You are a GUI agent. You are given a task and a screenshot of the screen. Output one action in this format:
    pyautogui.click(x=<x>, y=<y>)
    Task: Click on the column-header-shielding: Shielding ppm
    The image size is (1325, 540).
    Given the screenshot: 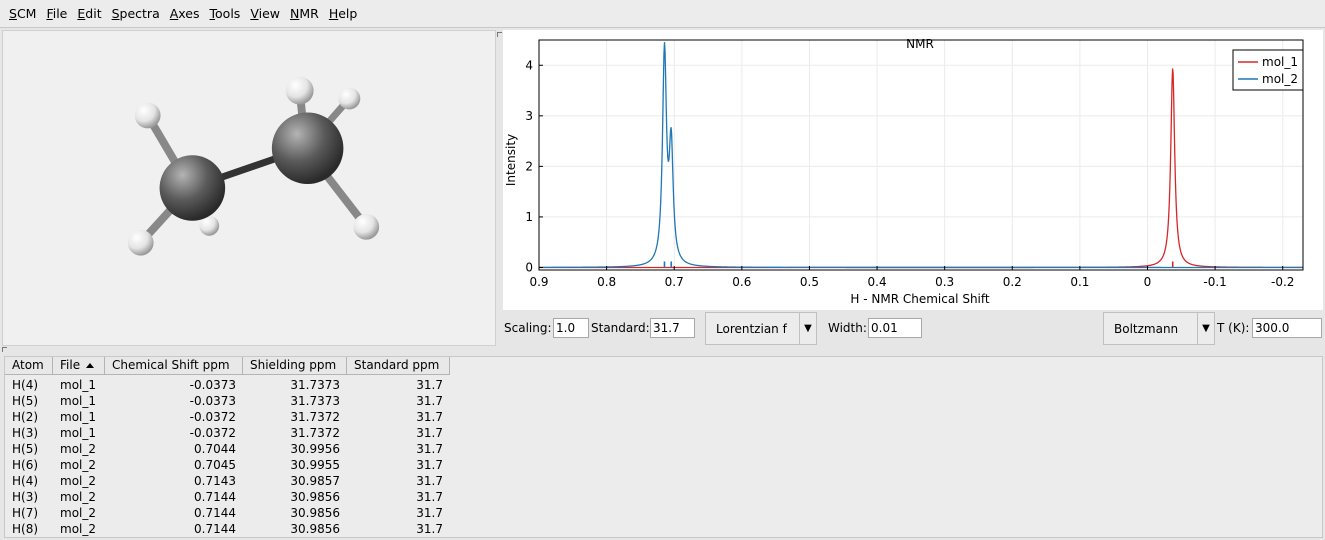 What is the action you would take?
    pyautogui.click(x=295, y=366)
    